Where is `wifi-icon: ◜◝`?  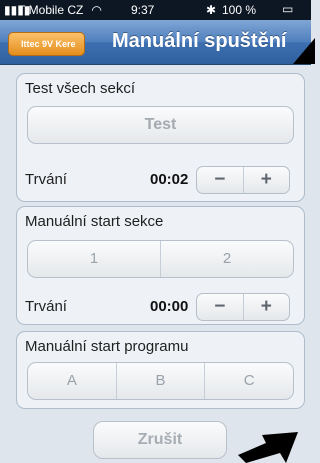
wifi-icon: ◜◝ is located at coordinates (97, 10).